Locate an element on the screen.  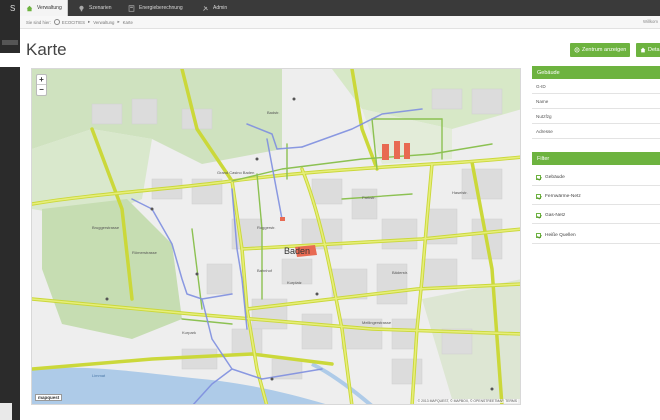
zoom-out-button: − is located at coordinates (41, 90).